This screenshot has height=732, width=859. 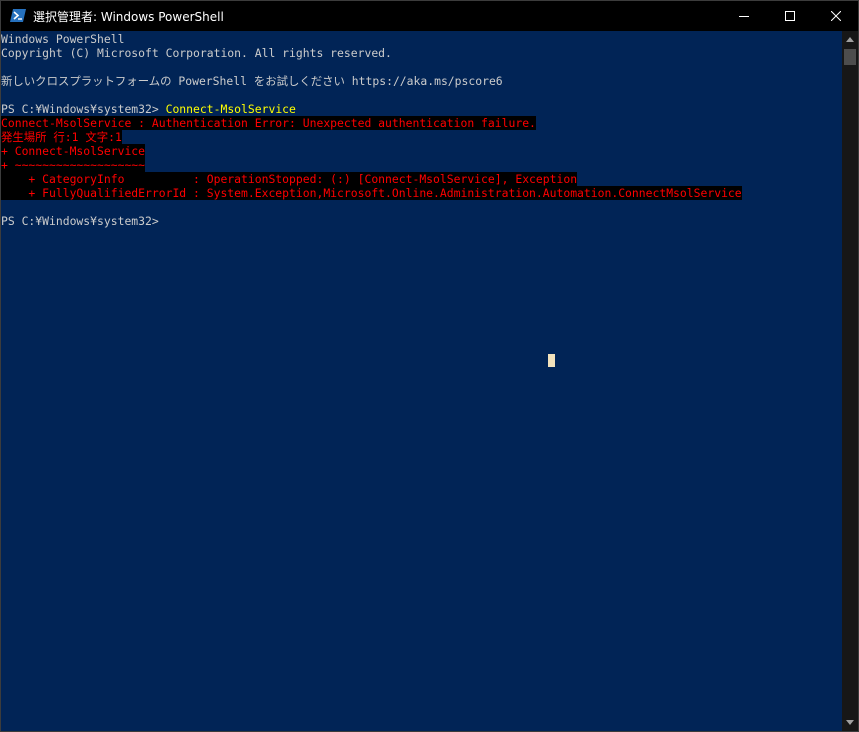 I want to click on vertical-scrollbar, so click(x=850, y=381).